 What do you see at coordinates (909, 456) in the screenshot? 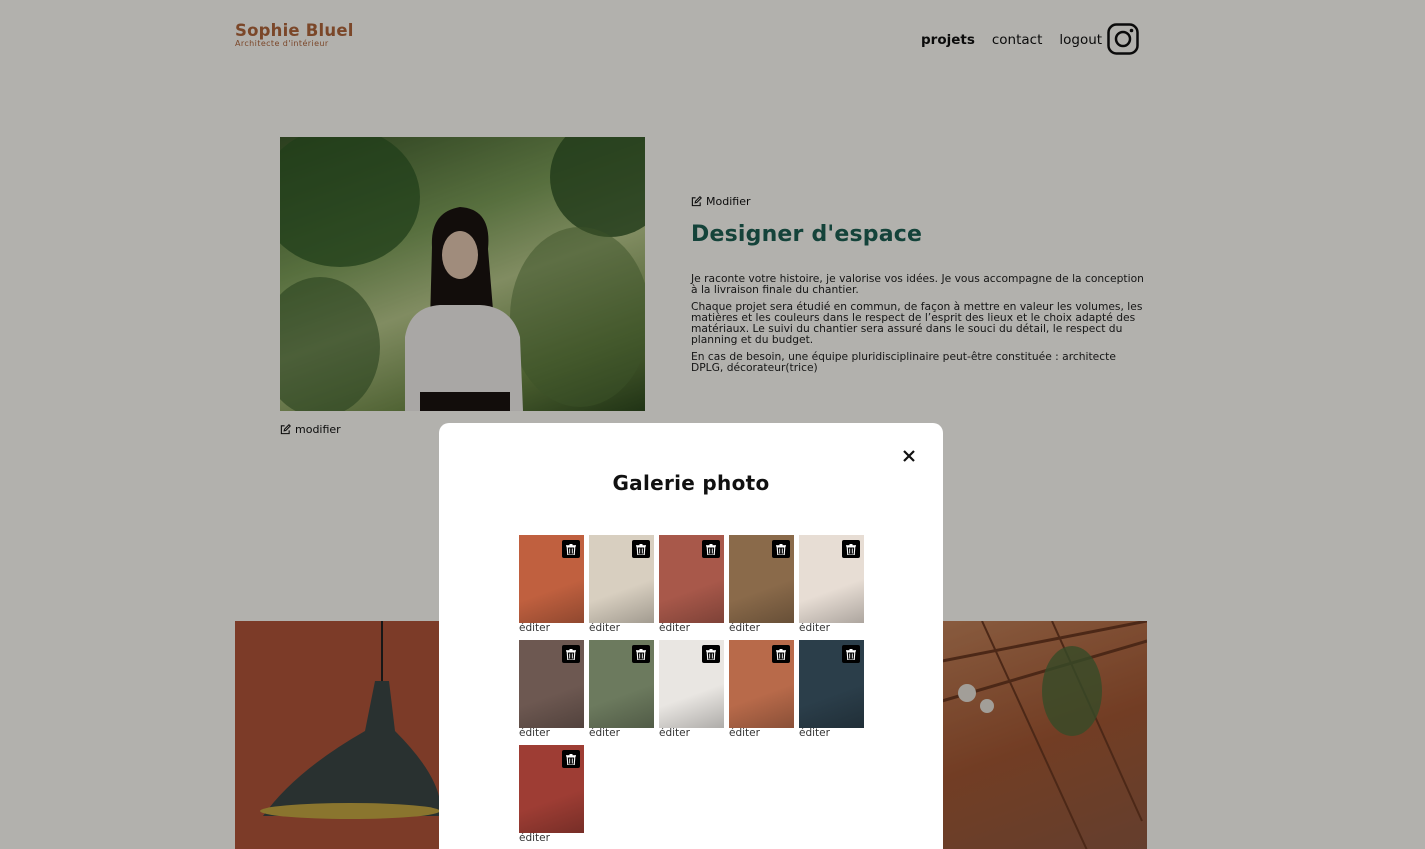
I see `close-icon` at bounding box center [909, 456].